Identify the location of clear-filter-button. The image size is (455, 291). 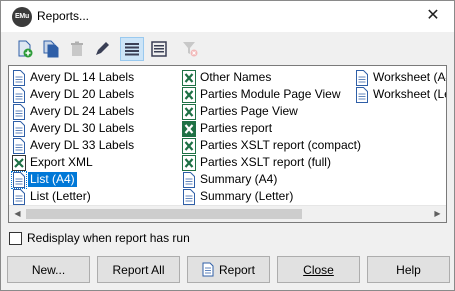
(190, 49).